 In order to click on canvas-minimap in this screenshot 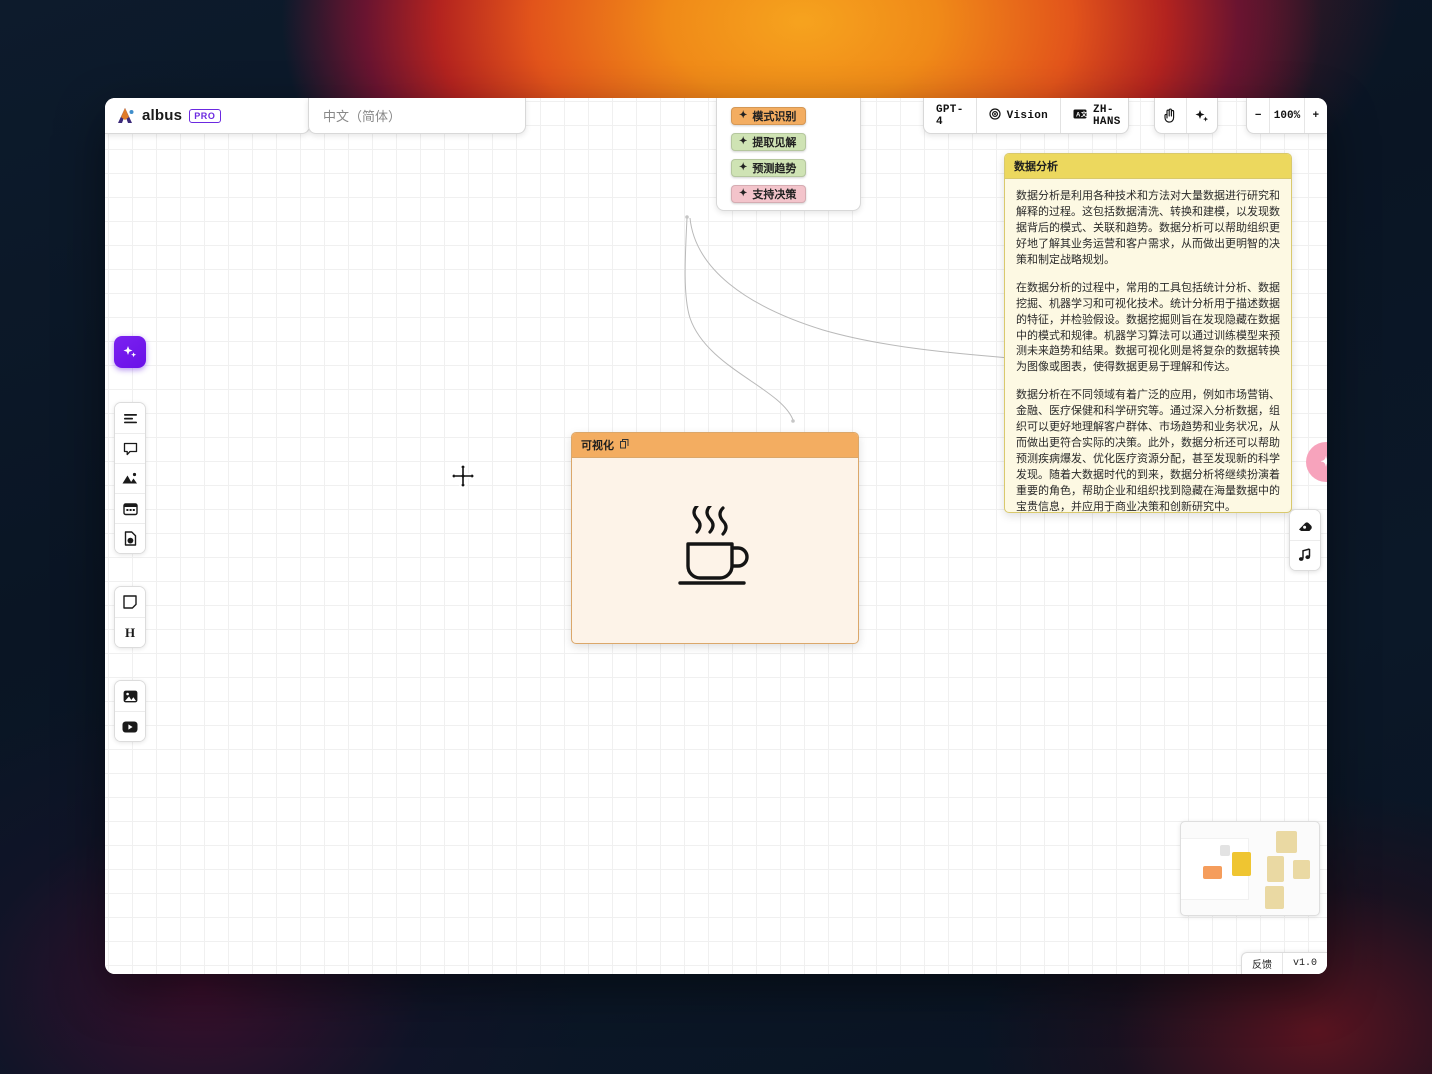, I will do `click(1250, 868)`.